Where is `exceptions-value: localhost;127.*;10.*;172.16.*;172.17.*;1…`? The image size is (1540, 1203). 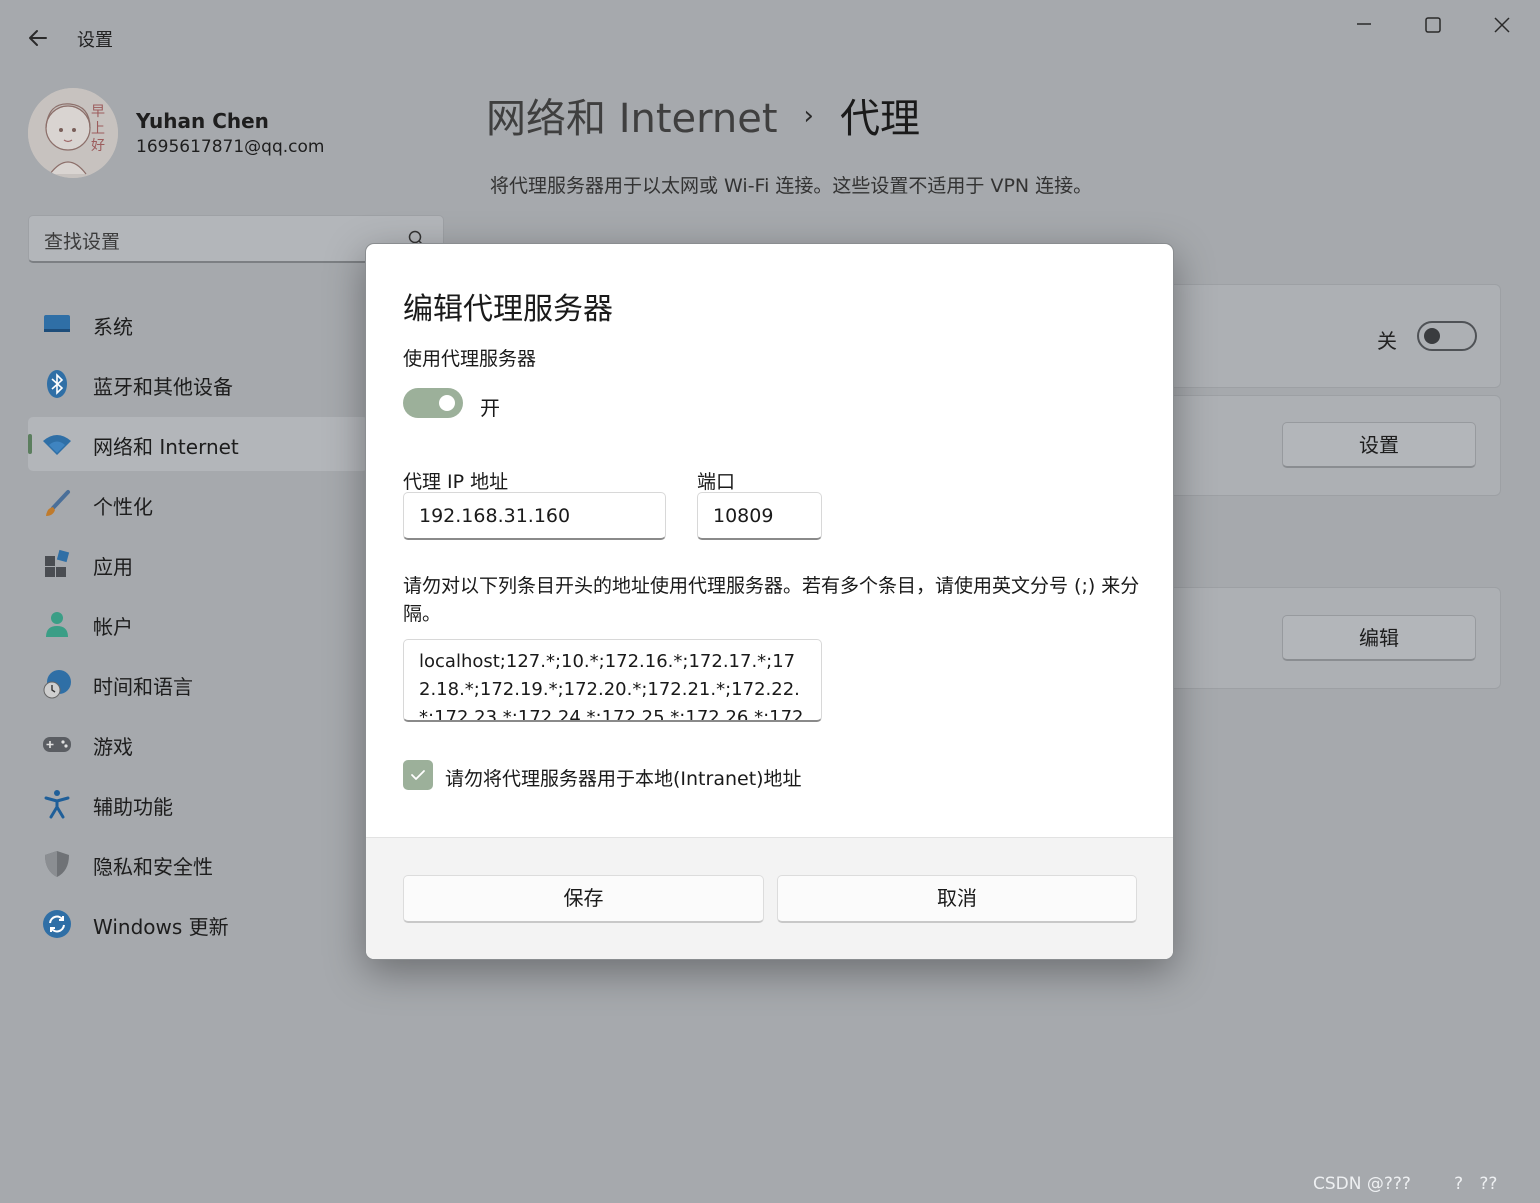
exceptions-value: localhost;127.*;10.*;172.16.*;172.17.*;1… is located at coordinates (614, 686).